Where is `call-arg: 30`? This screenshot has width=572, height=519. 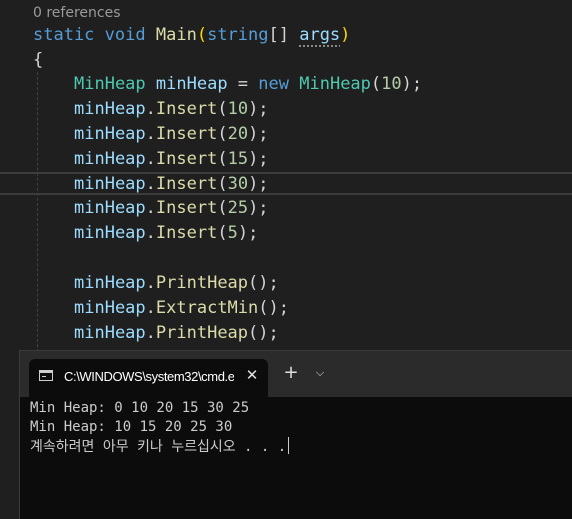
call-arg: 30 is located at coordinates (238, 184).